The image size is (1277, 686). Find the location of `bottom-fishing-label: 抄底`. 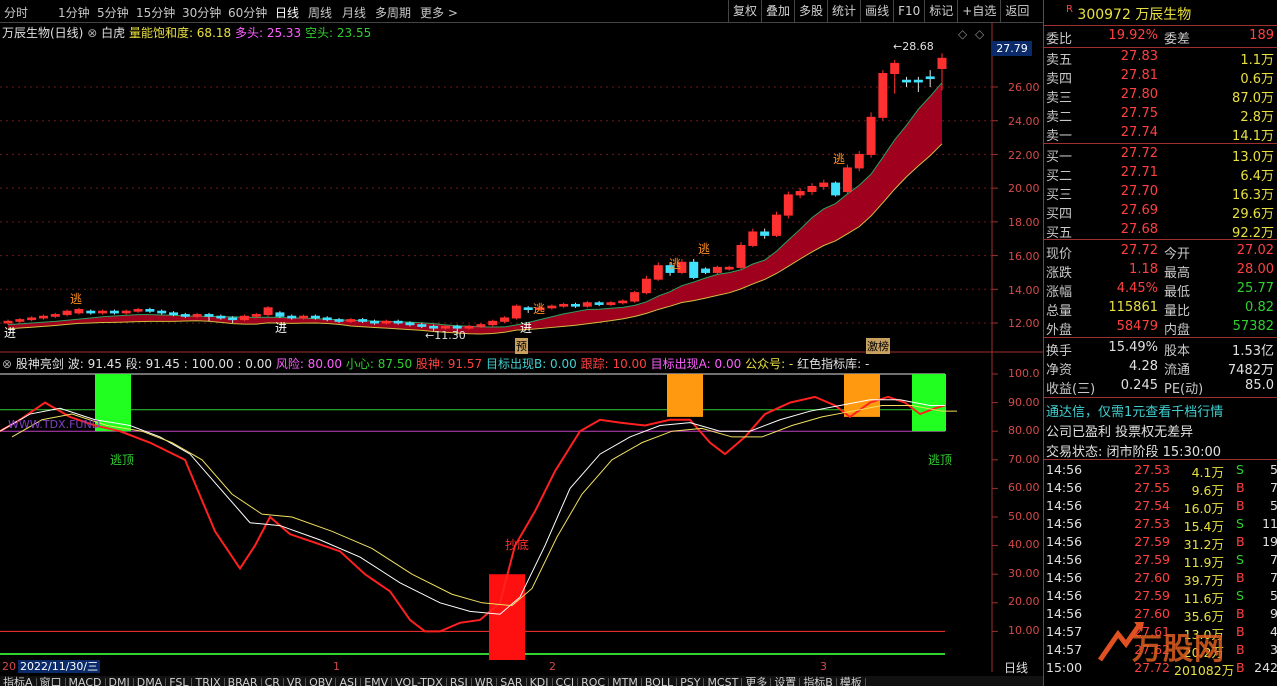

bottom-fishing-label: 抄底 is located at coordinates (517, 545).